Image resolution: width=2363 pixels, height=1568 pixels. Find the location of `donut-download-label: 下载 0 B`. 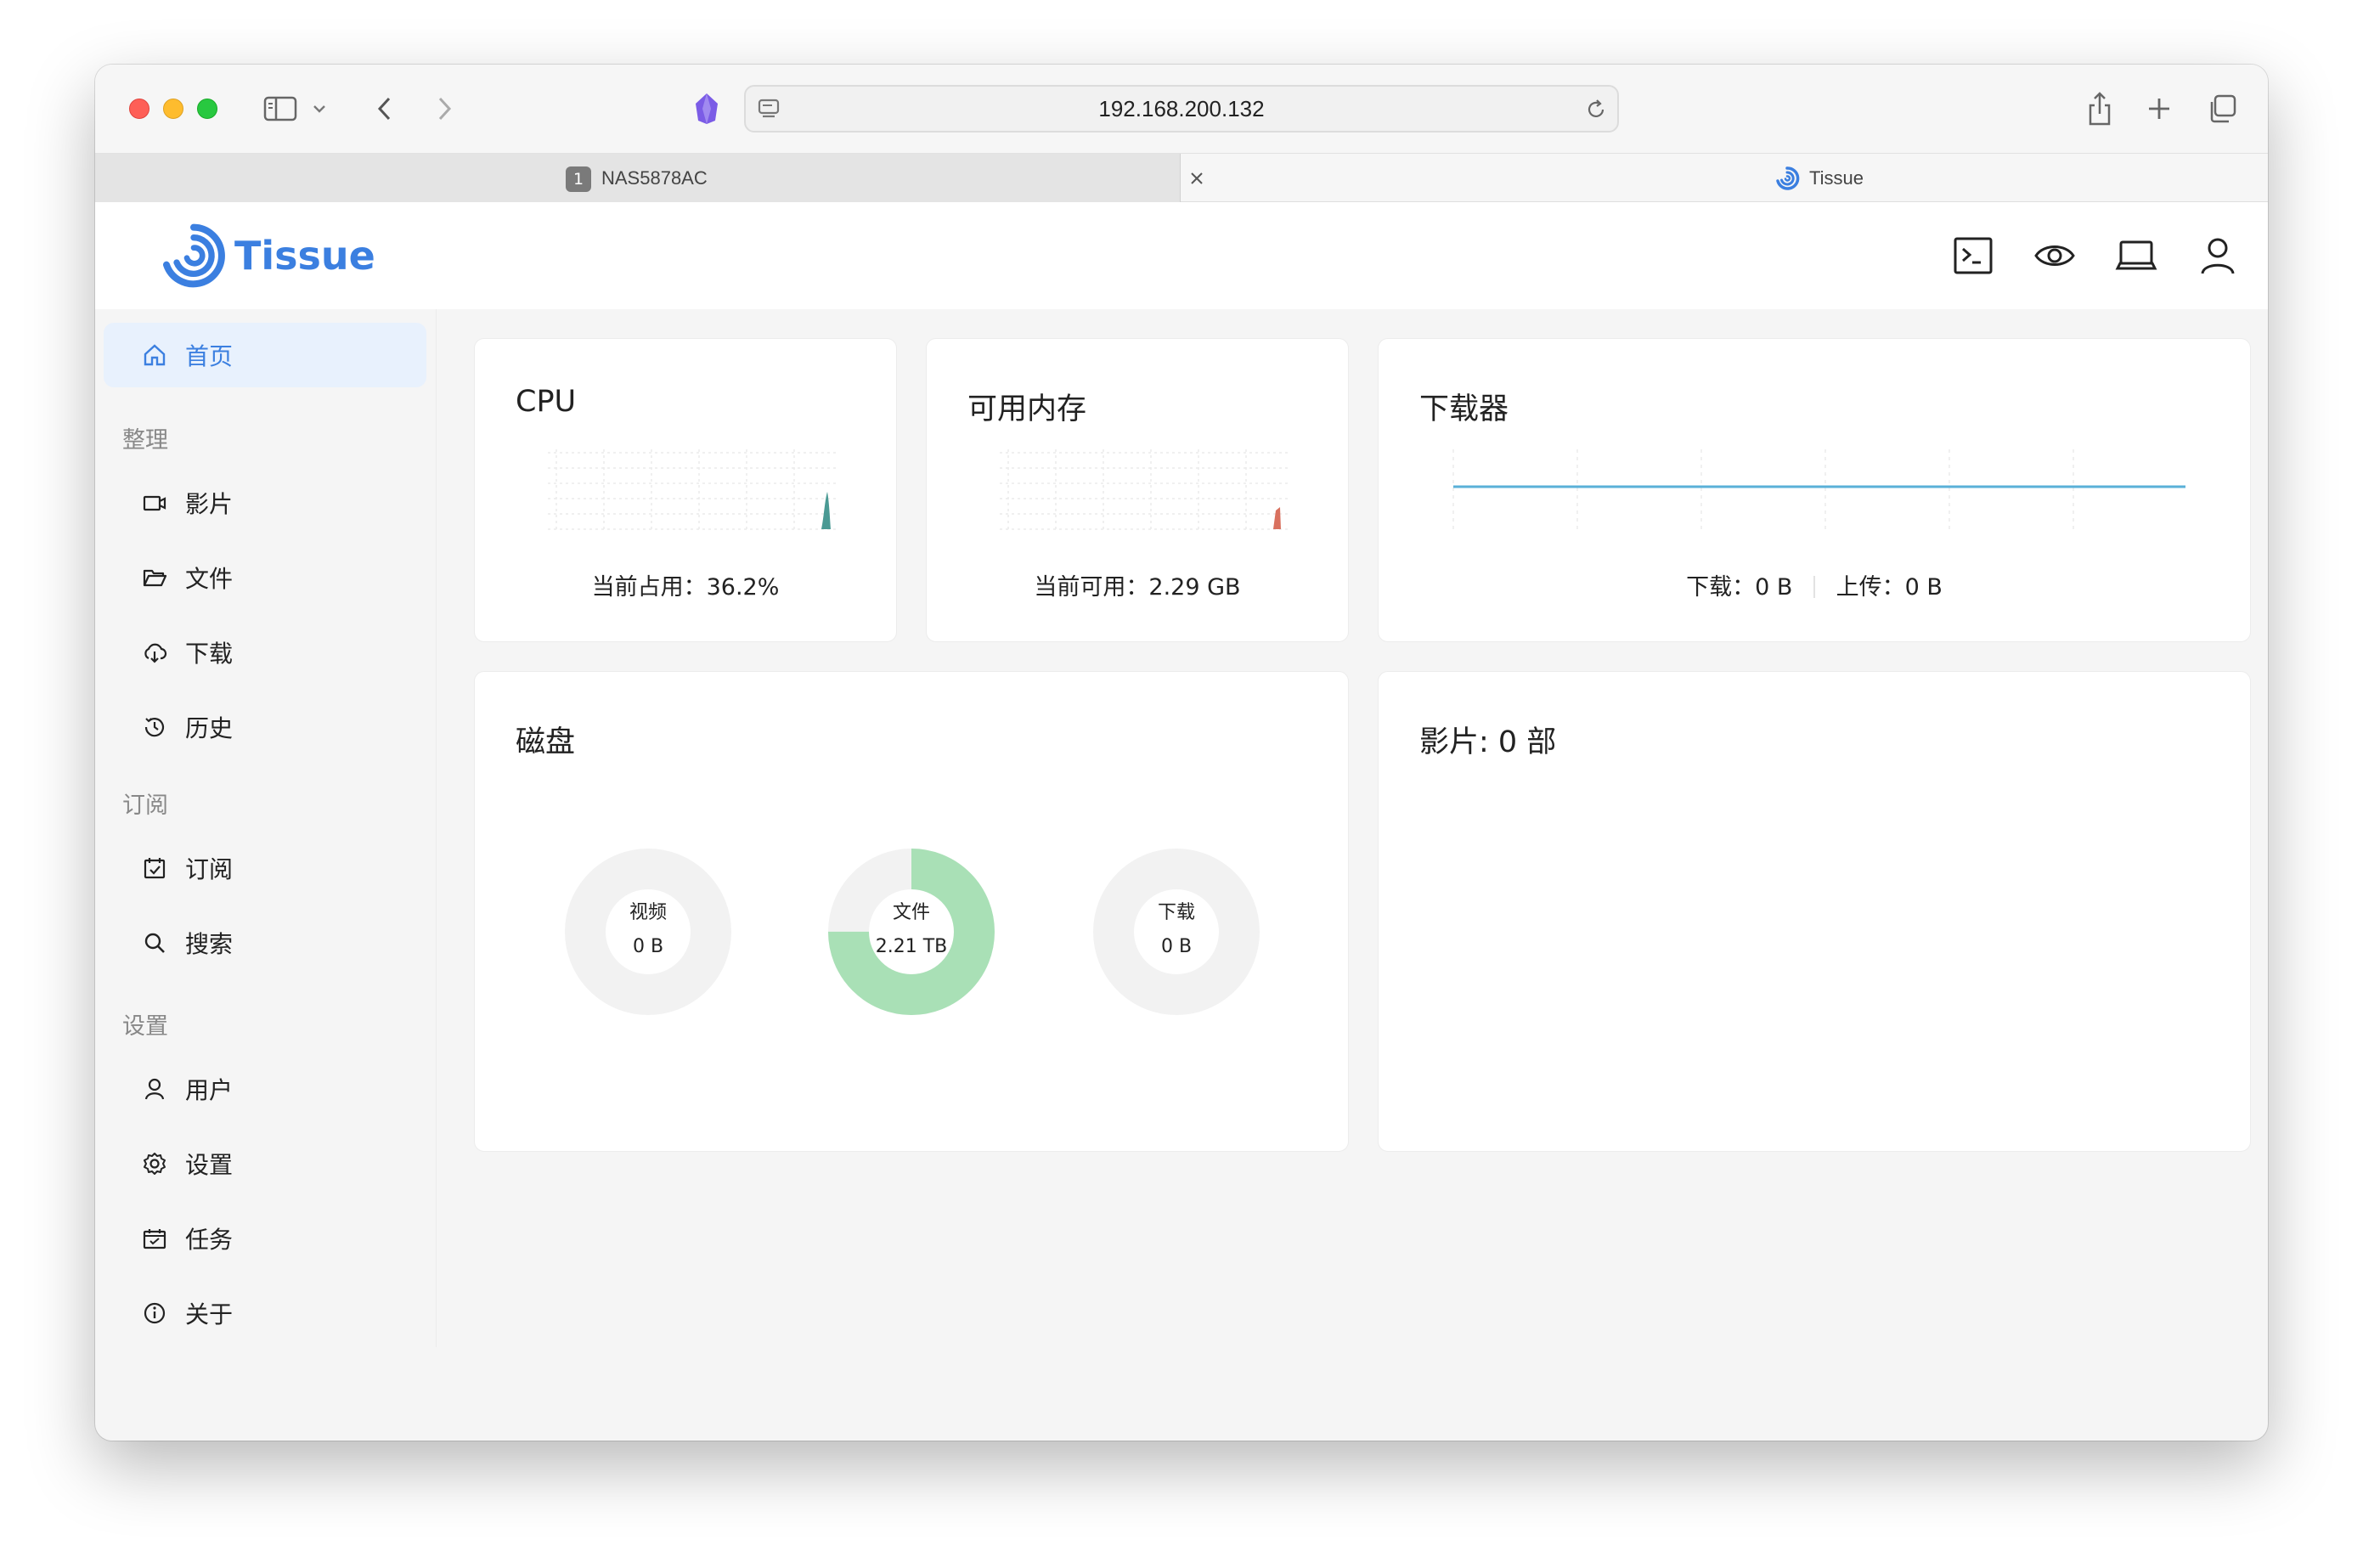

donut-download-label: 下载 0 B is located at coordinates (1176, 930).